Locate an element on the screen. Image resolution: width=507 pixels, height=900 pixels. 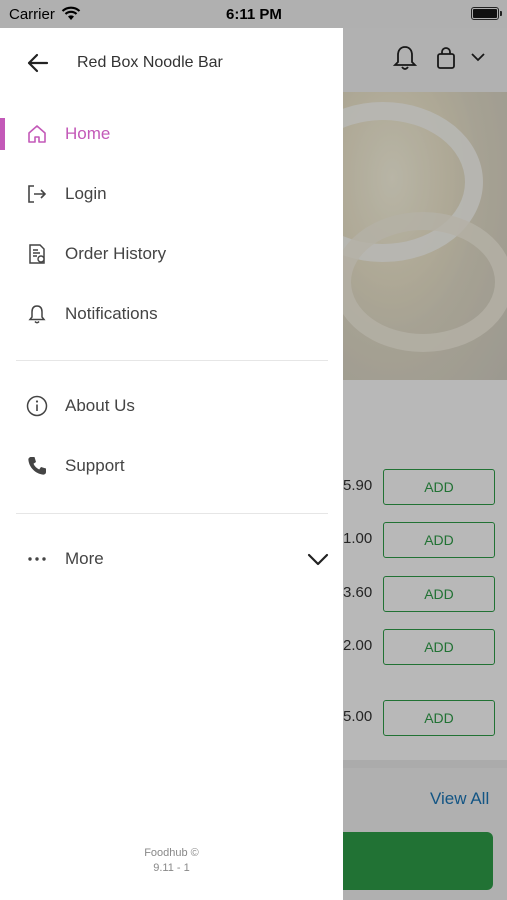
phone-icon is located at coordinates (37, 466).